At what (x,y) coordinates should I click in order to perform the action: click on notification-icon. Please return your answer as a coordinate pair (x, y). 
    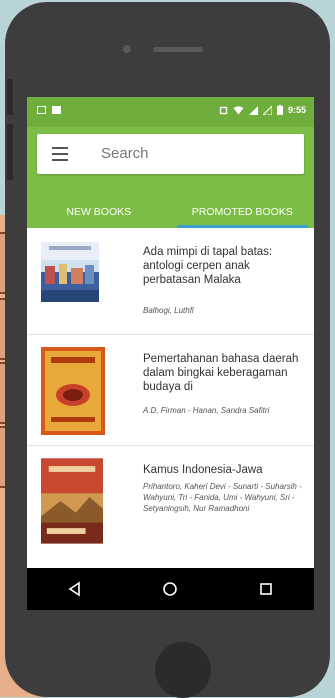
    Looking at the image, I should click on (56, 110).